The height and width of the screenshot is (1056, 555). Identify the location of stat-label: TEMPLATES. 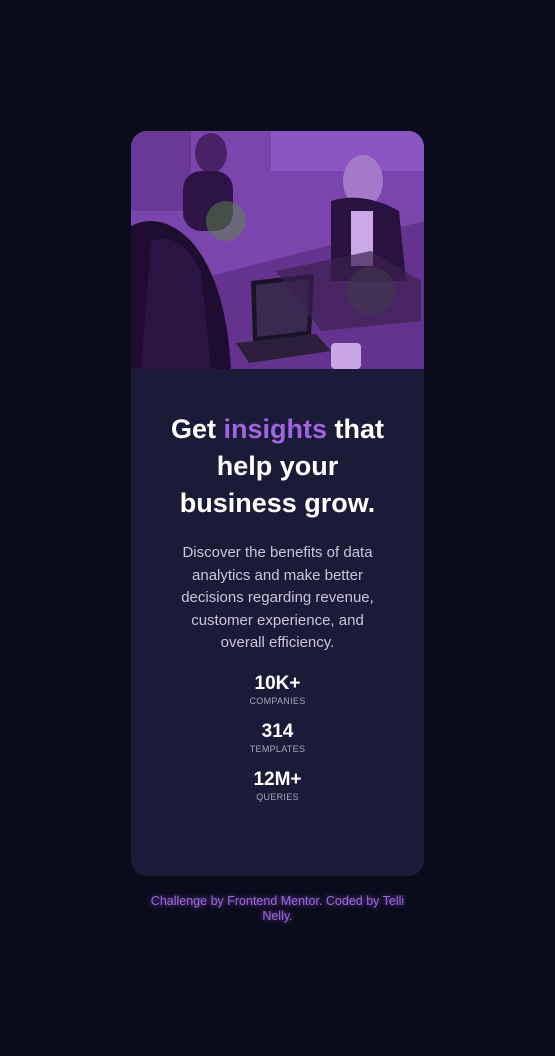
(277, 748).